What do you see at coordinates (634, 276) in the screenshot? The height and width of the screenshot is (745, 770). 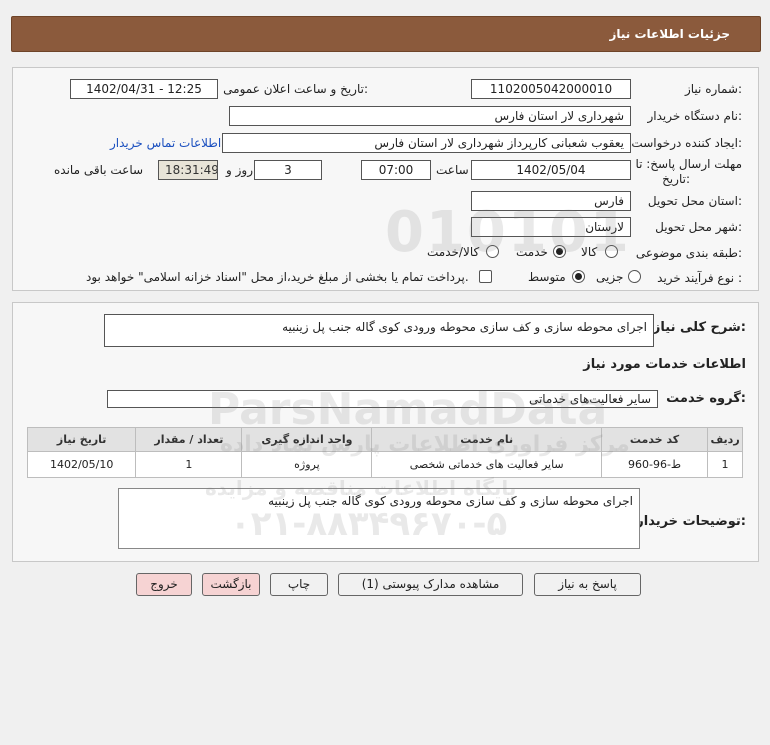 I see `process-radio-minor` at bounding box center [634, 276].